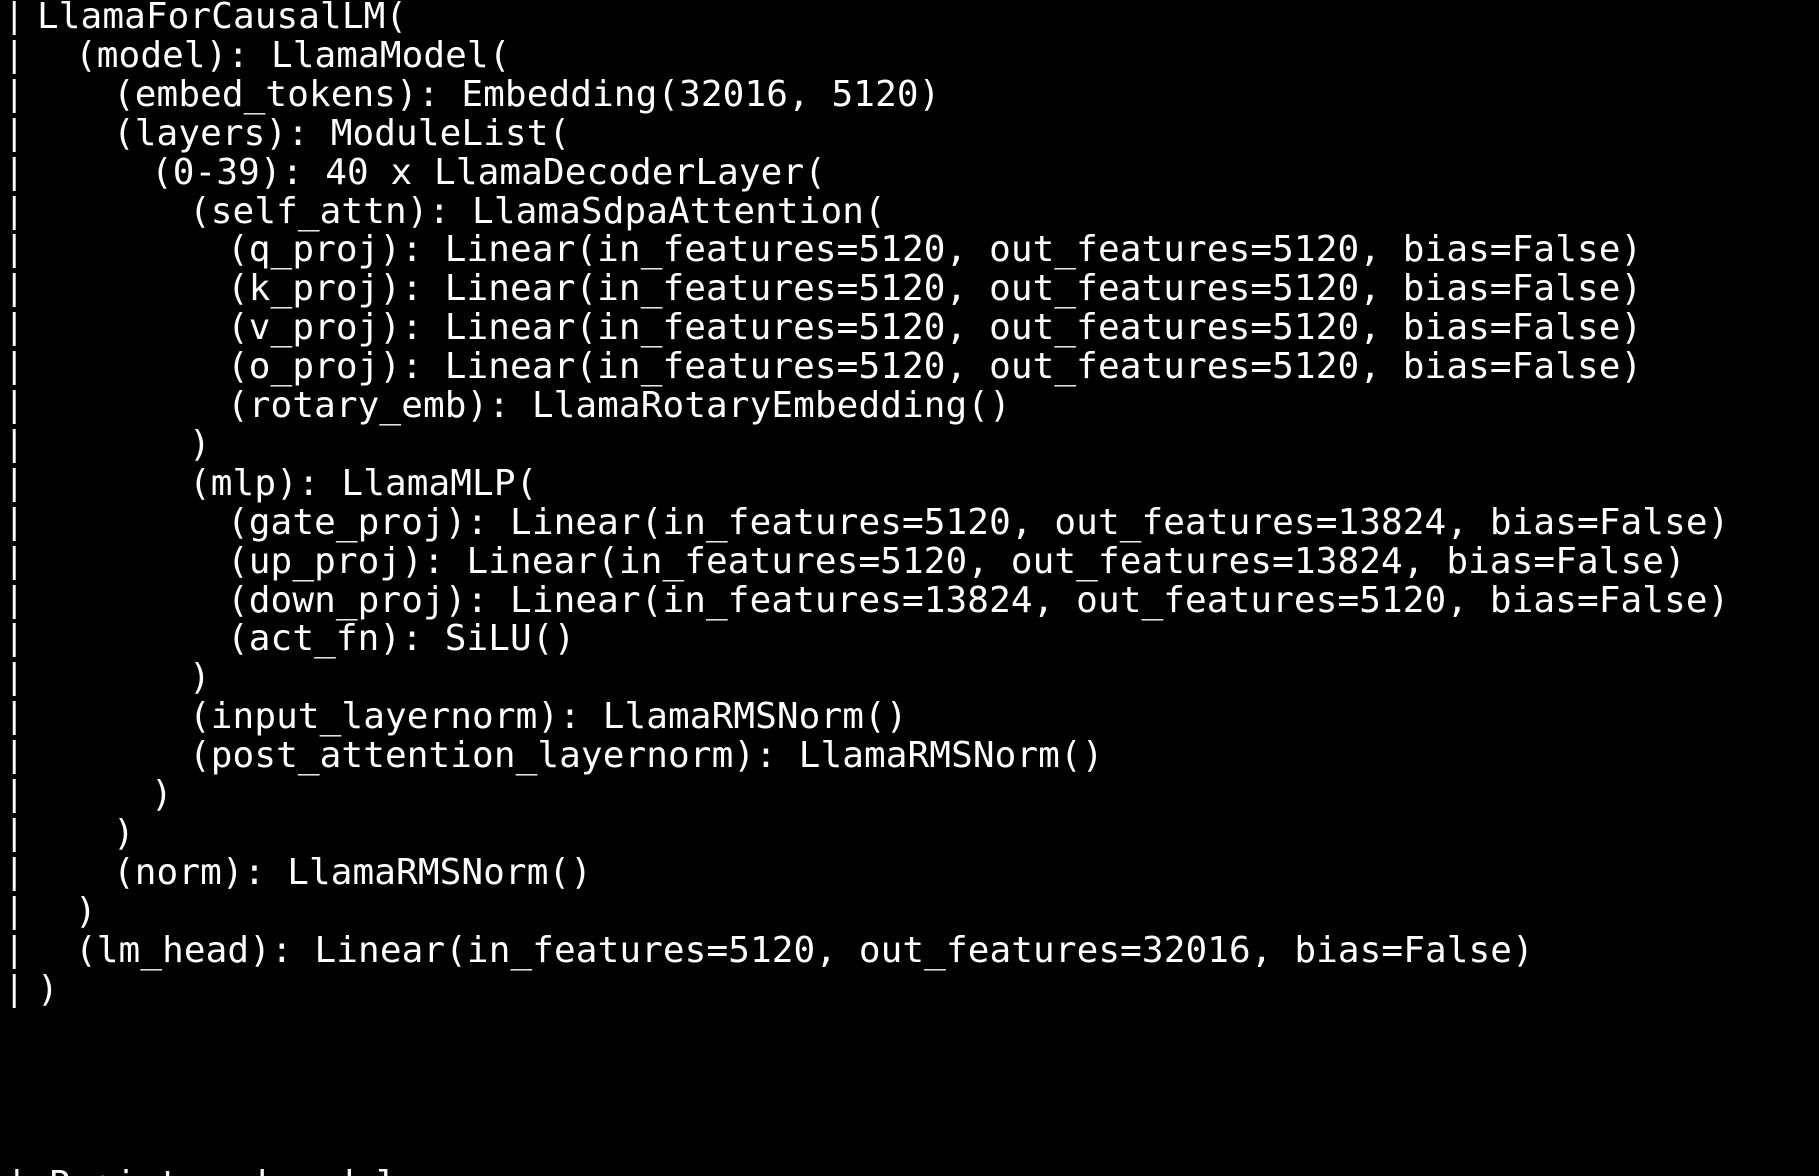 The image size is (1819, 1176). What do you see at coordinates (48, 989) in the screenshot?
I see `terminal-line-text: )` at bounding box center [48, 989].